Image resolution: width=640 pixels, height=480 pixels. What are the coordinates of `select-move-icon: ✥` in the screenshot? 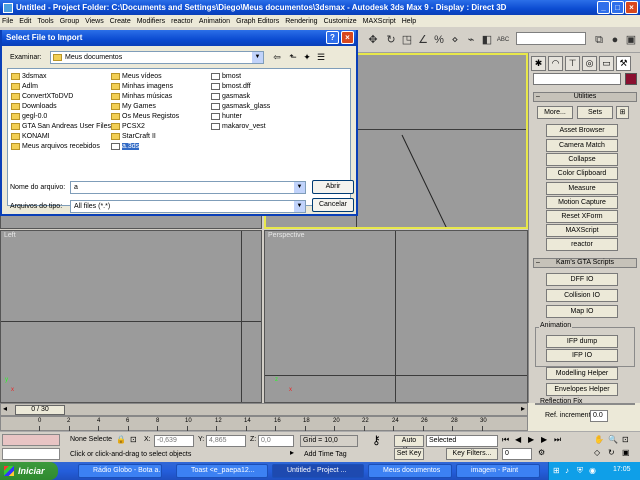 It's located at (373, 40).